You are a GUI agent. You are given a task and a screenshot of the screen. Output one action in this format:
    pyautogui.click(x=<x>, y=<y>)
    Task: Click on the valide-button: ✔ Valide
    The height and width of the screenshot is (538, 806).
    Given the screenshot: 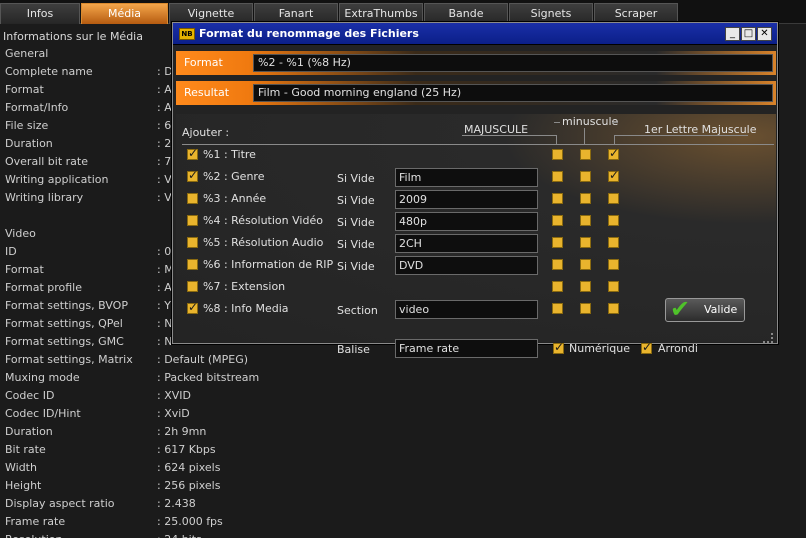 What is the action you would take?
    pyautogui.click(x=705, y=309)
    